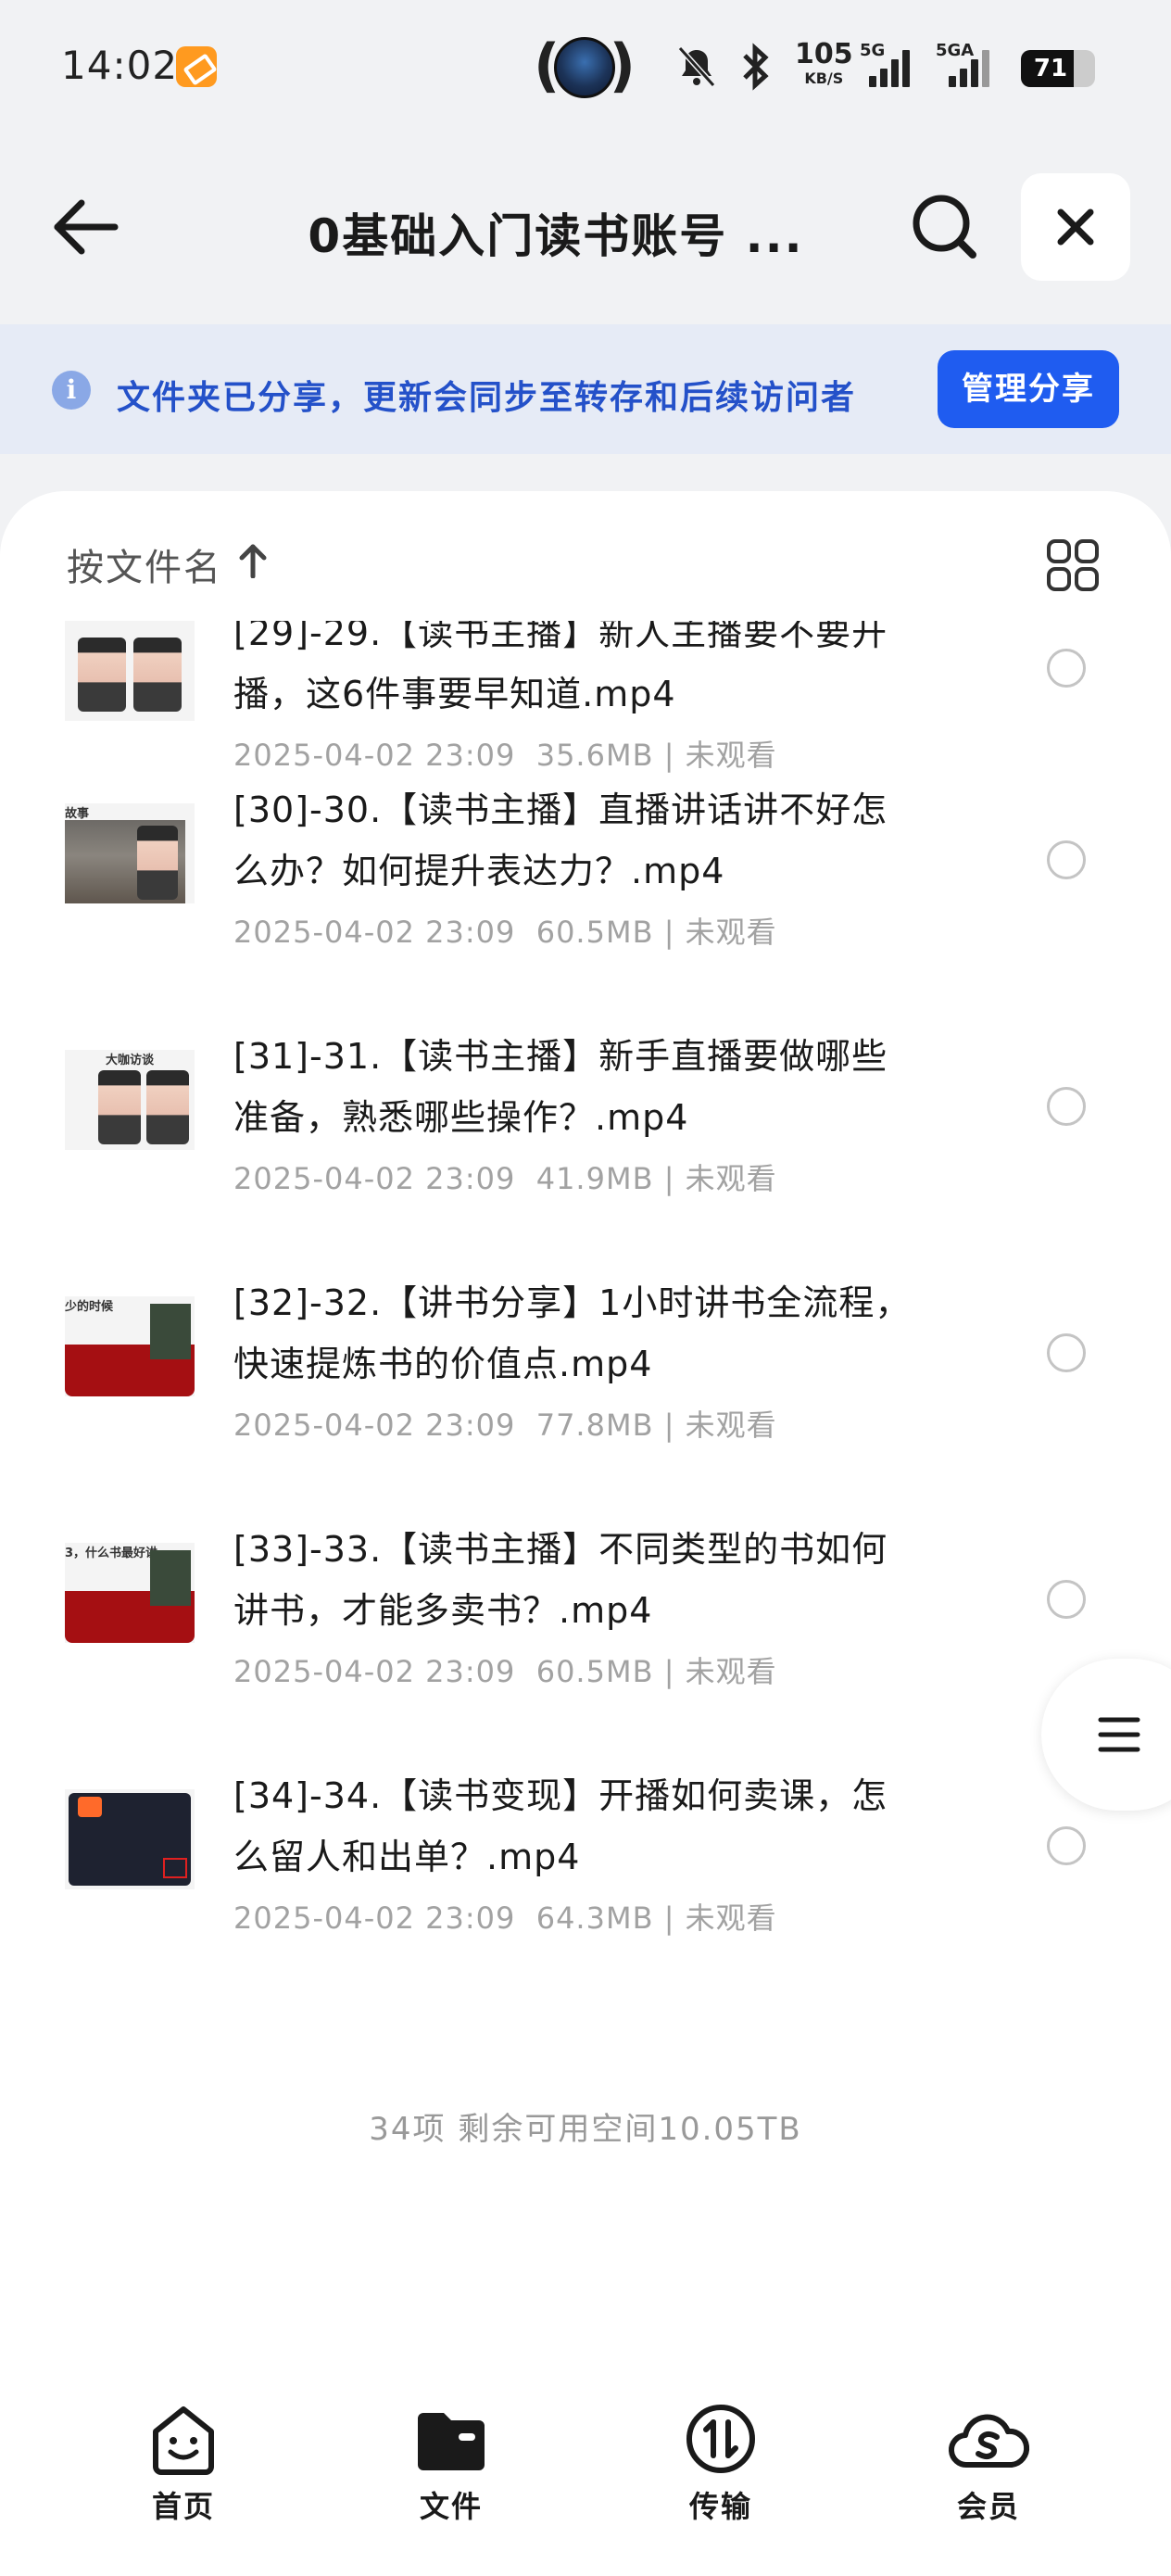 The height and width of the screenshot is (2576, 1171). I want to click on tab-home: 首页, so click(184, 2474).